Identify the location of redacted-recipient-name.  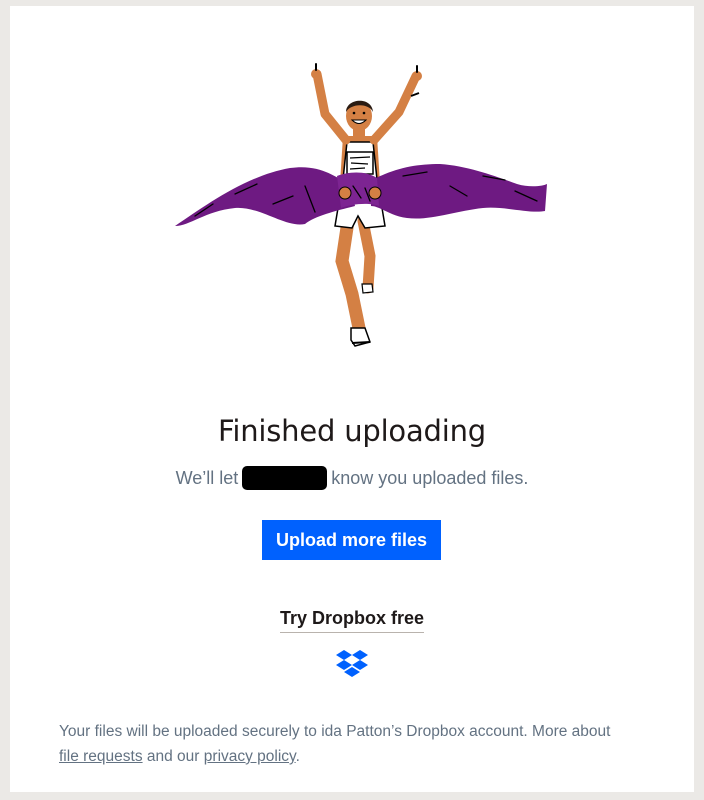
(285, 478).